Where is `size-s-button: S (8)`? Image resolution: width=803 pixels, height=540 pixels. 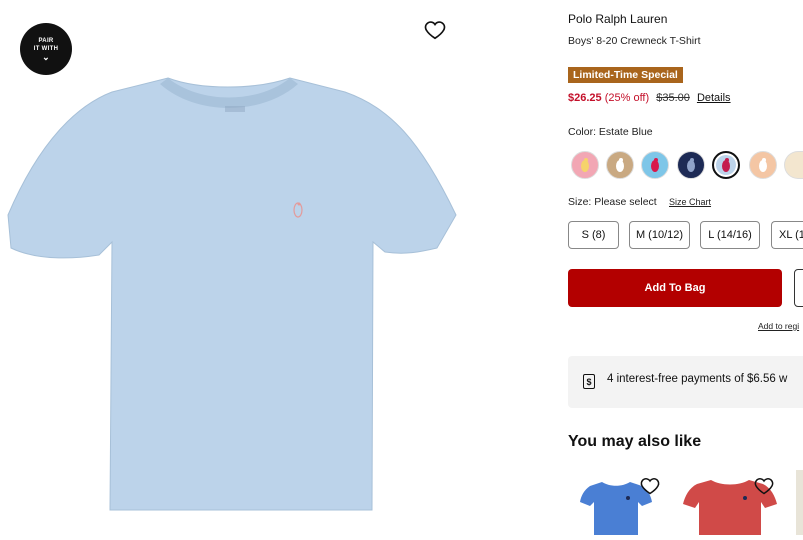 size-s-button: S (8) is located at coordinates (593, 235).